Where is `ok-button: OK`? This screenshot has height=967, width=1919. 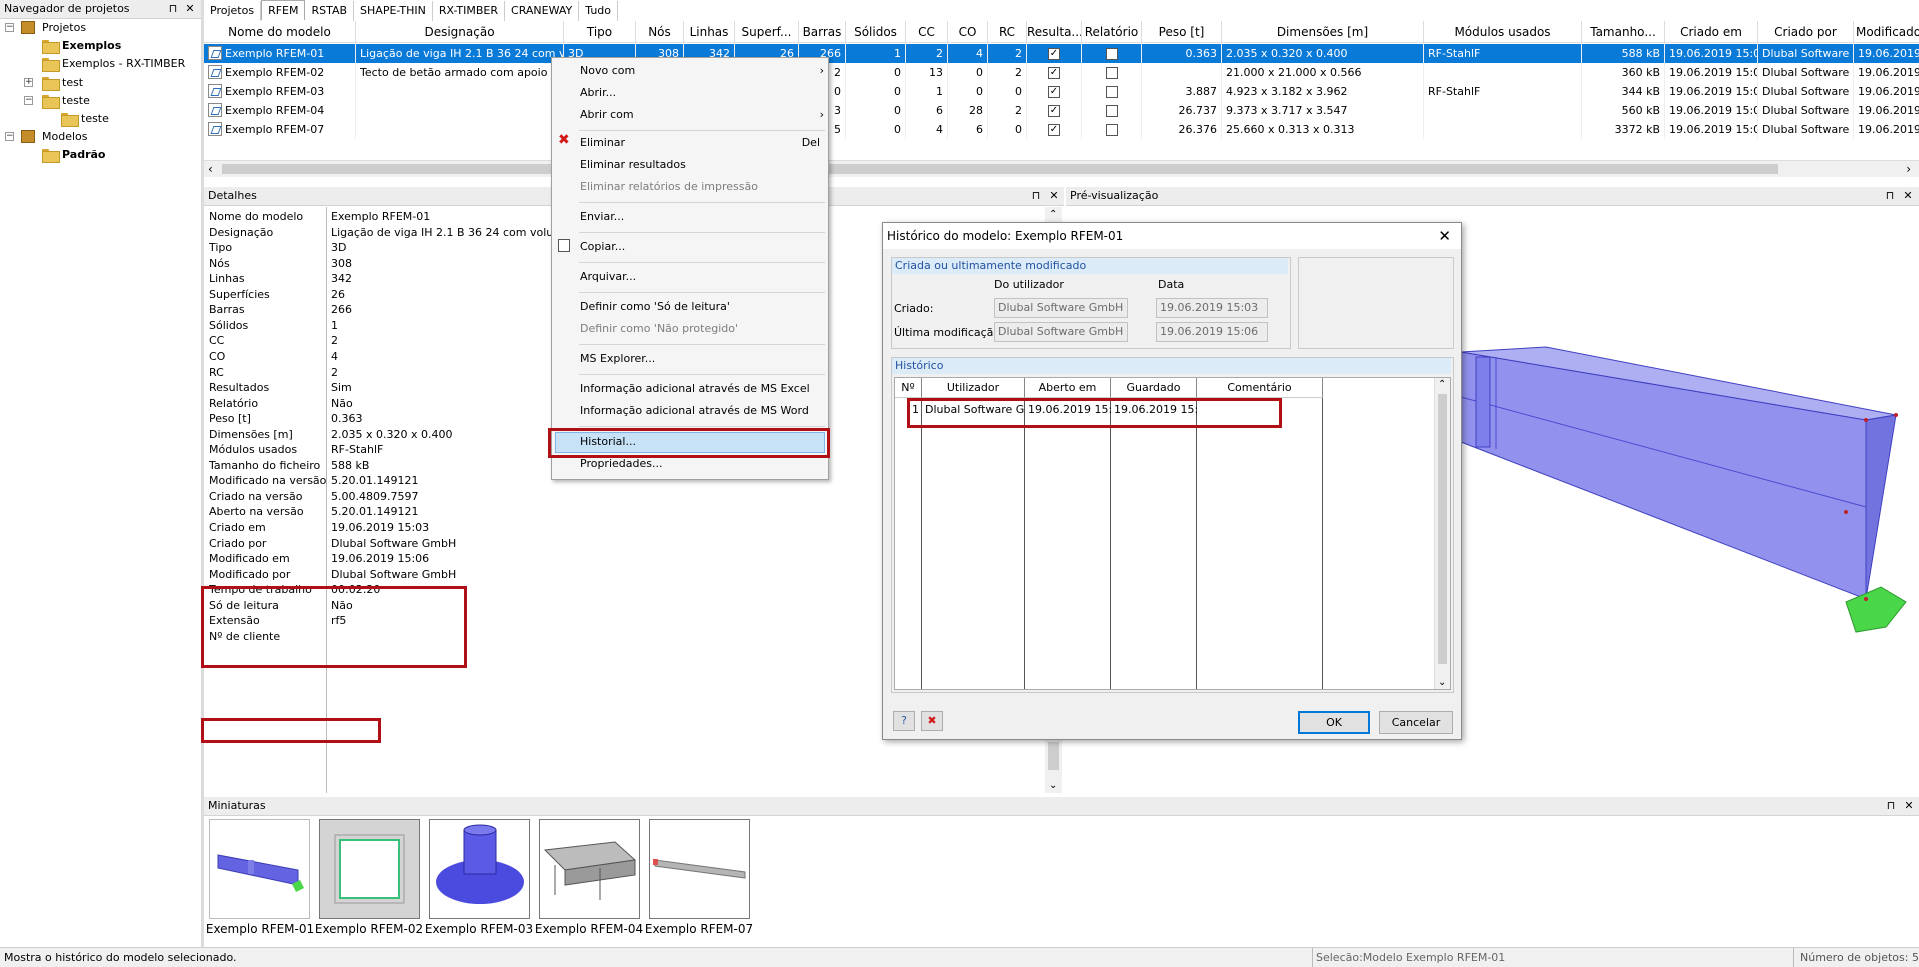 ok-button: OK is located at coordinates (1334, 722).